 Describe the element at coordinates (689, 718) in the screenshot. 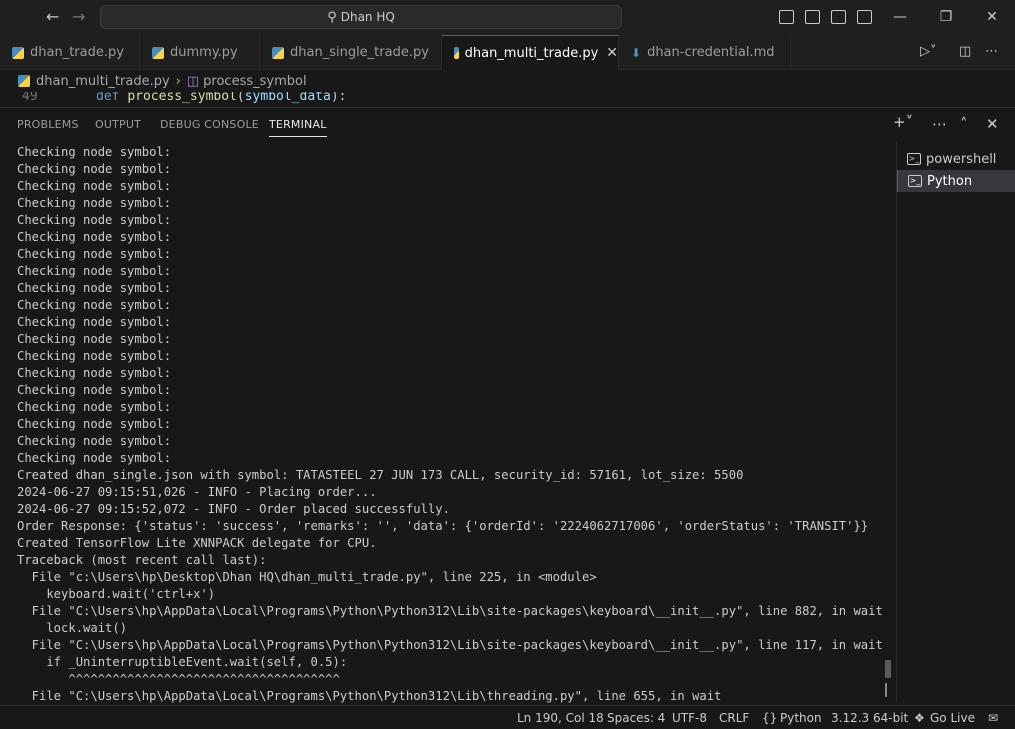

I see `status-encoding: UTF-8` at that location.